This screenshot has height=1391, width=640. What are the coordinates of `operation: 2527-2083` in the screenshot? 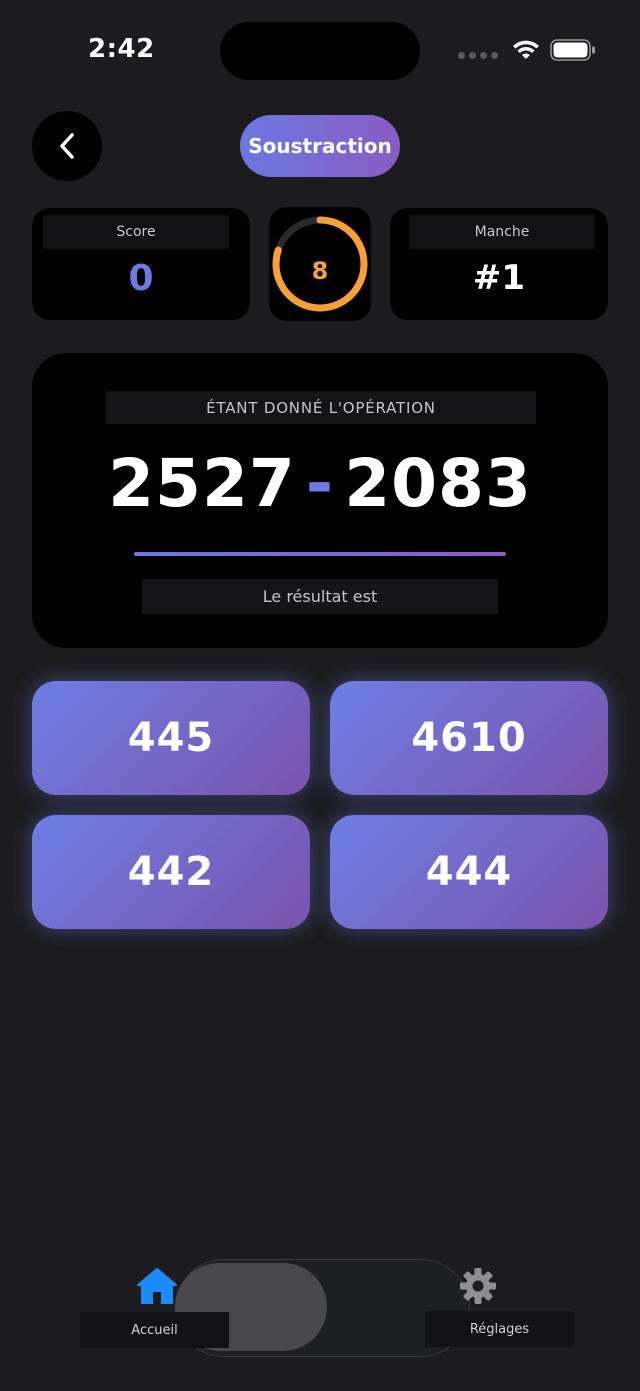 It's located at (320, 483).